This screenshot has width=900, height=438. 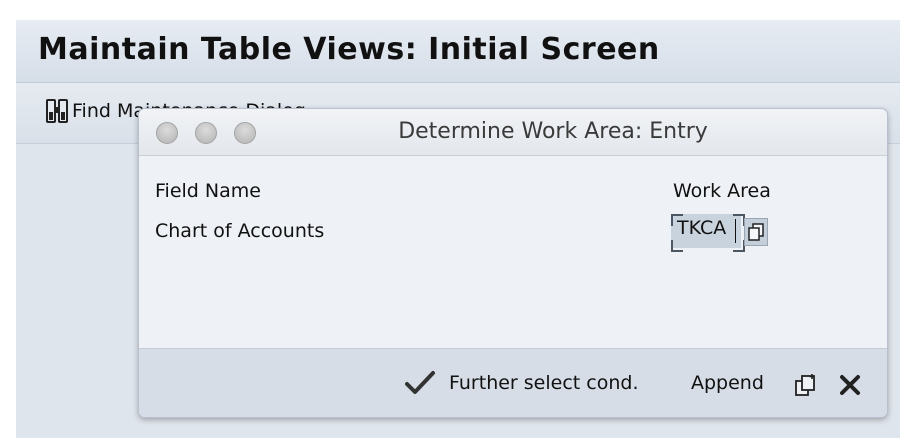 I want to click on append-label: Append, so click(x=727, y=383).